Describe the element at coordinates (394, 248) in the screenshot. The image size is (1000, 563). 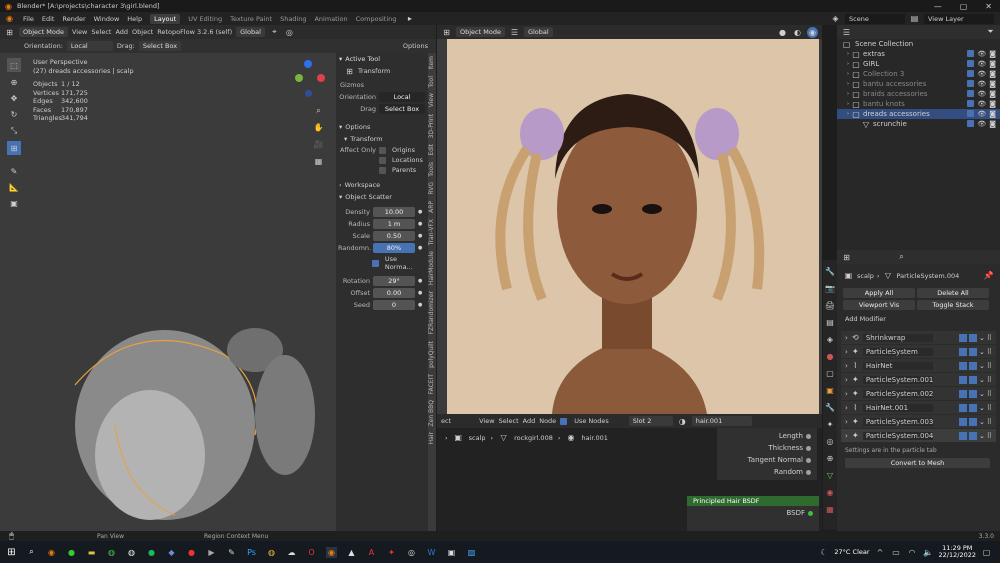
I see `scatter-field-value: 80%` at that location.